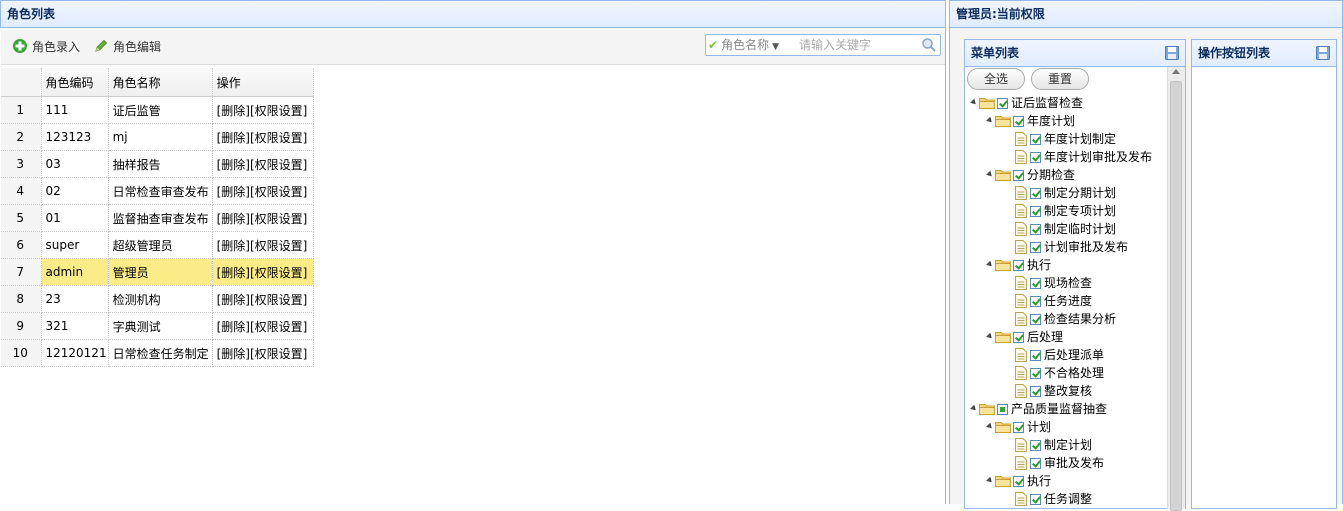 The image size is (1343, 511). I want to click on search-field-dropdown: ✔ 角色名称 ▼, so click(743, 45).